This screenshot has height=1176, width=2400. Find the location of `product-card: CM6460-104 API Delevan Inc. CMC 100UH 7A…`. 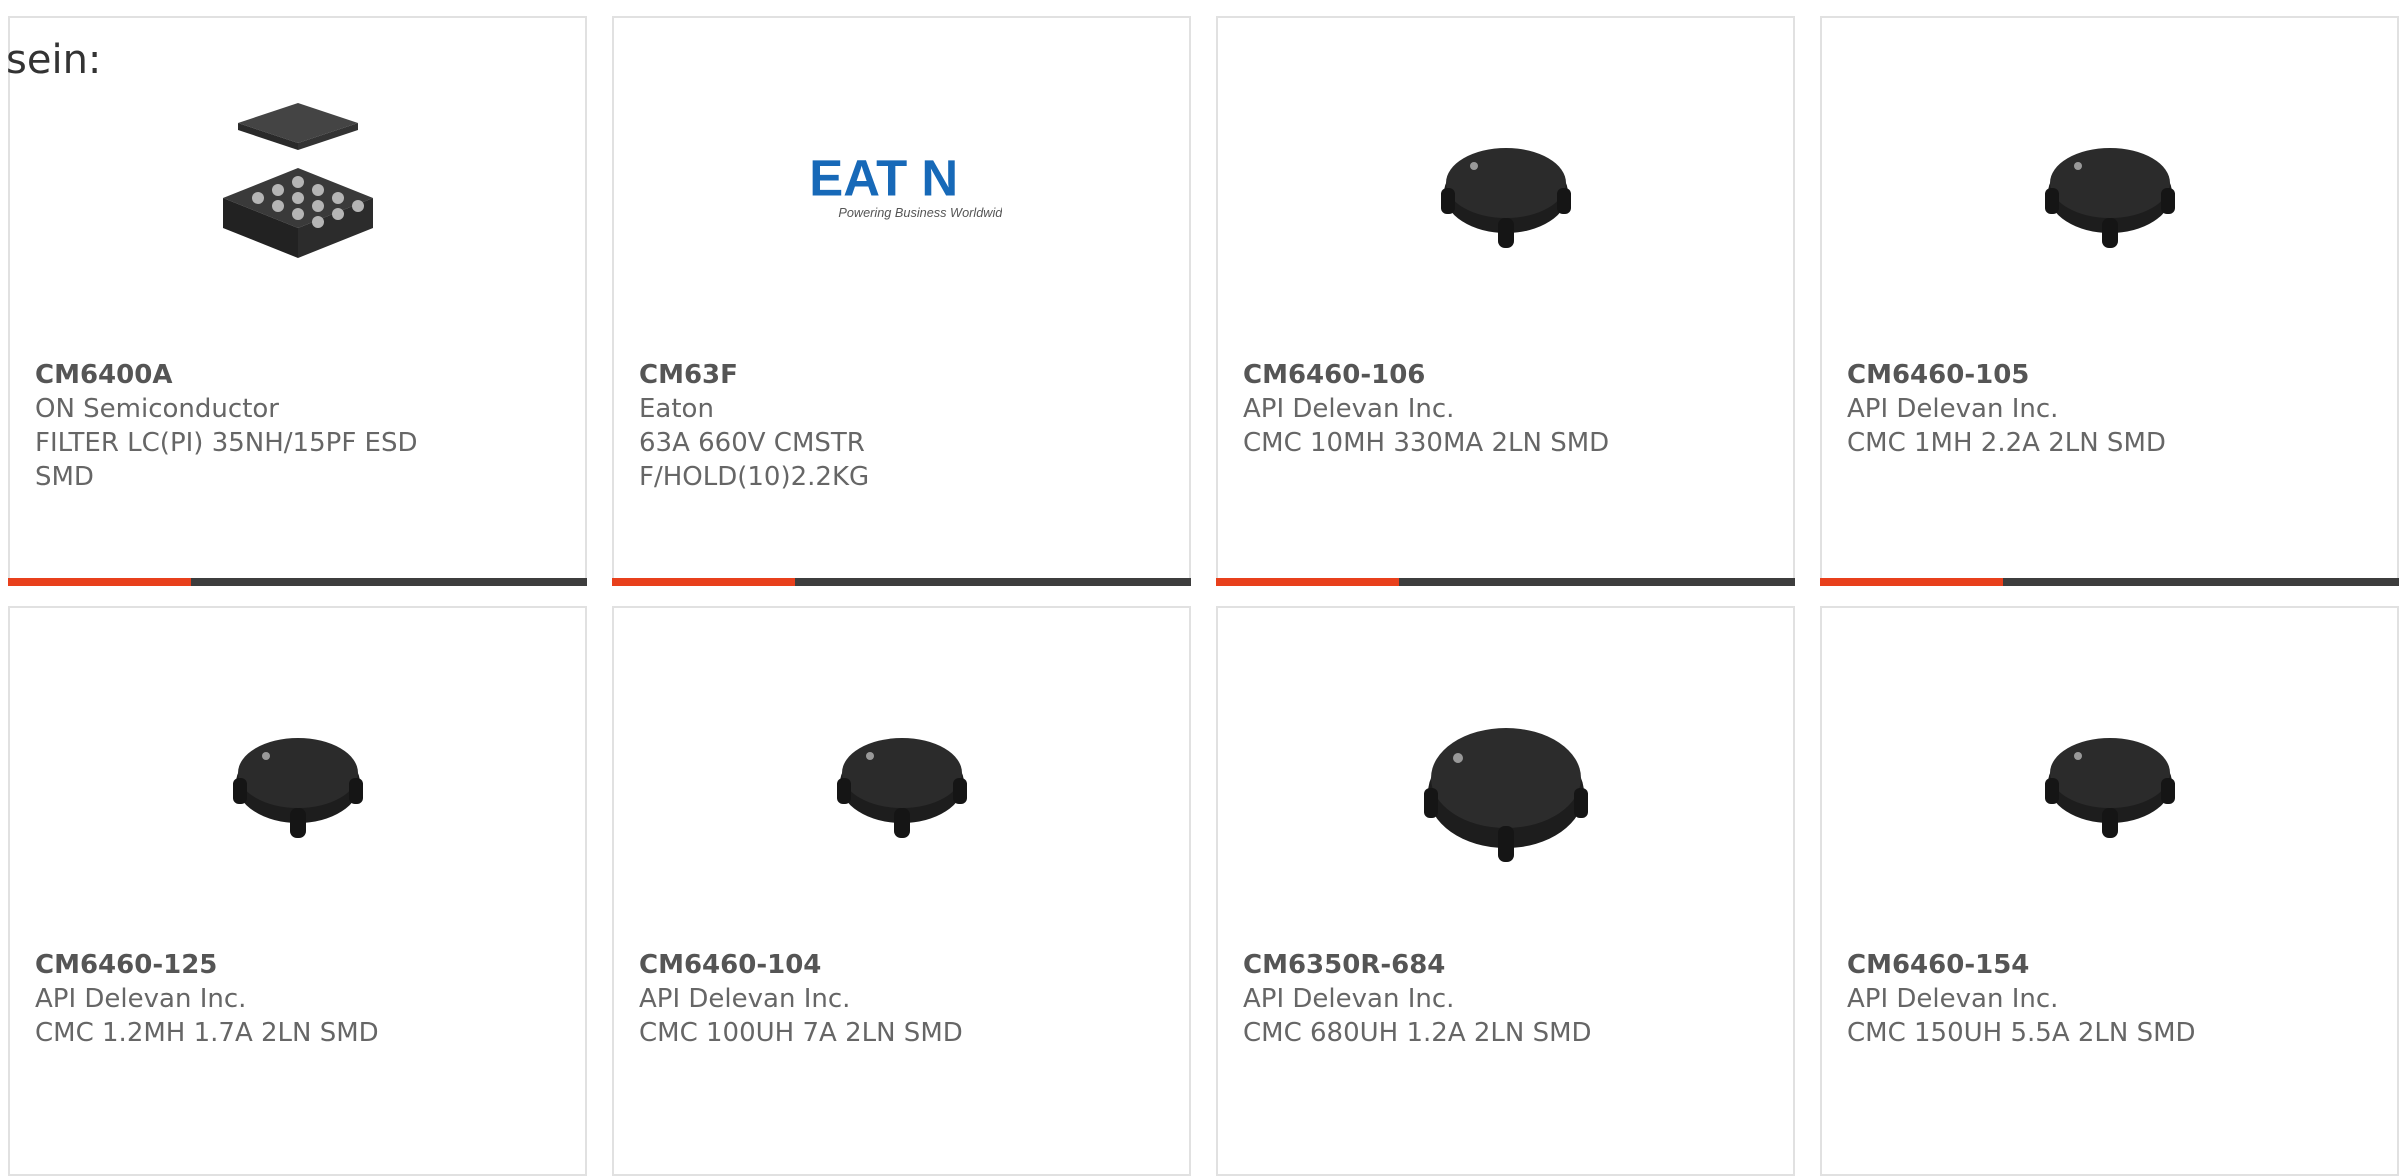

product-card: CM6460-104 API Delevan Inc. CMC 100UH 7A… is located at coordinates (901, 891).